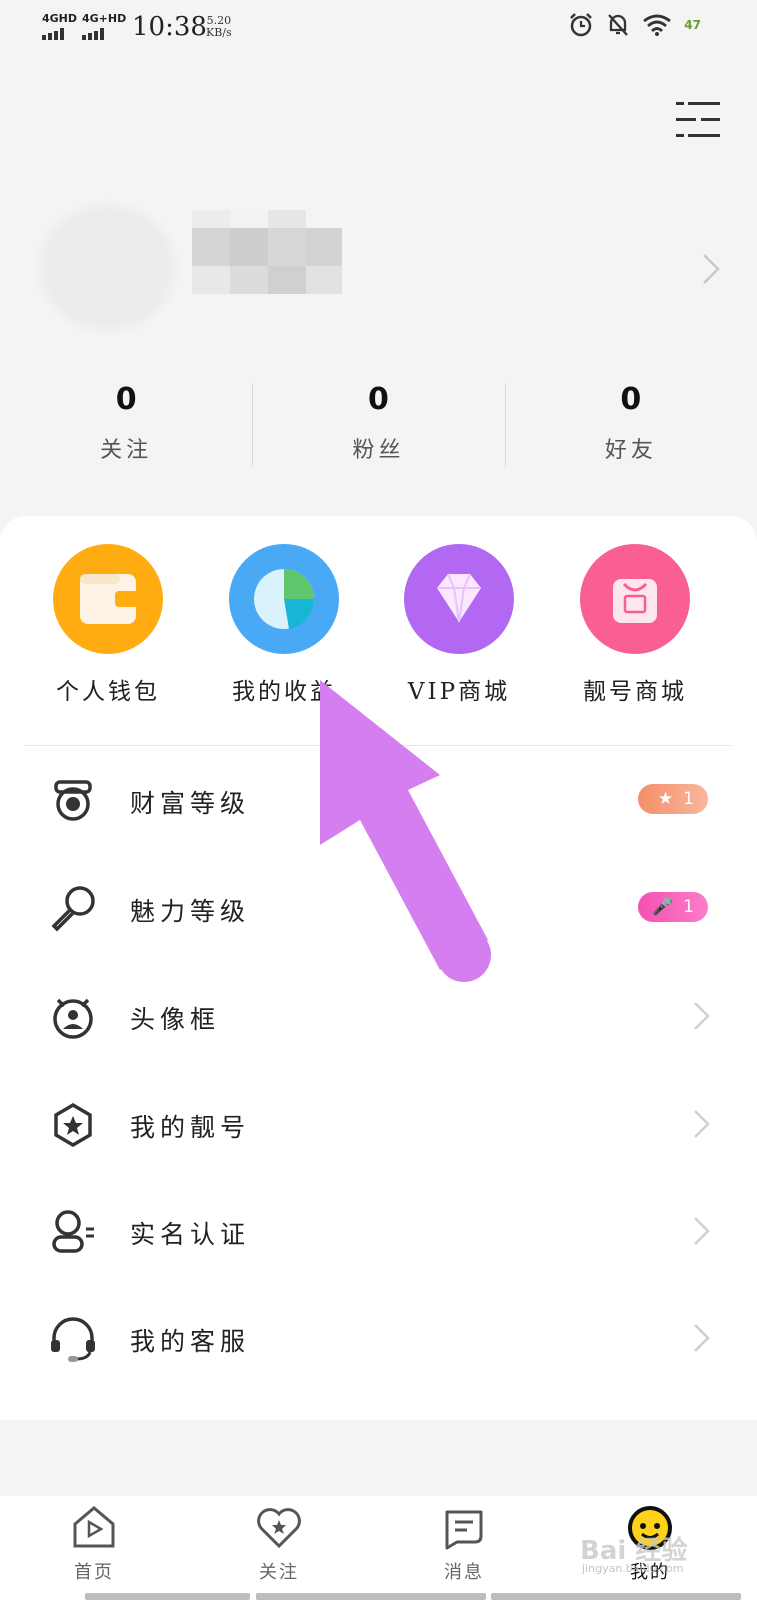  I want to click on tab-follow: 关注, so click(279, 1543).